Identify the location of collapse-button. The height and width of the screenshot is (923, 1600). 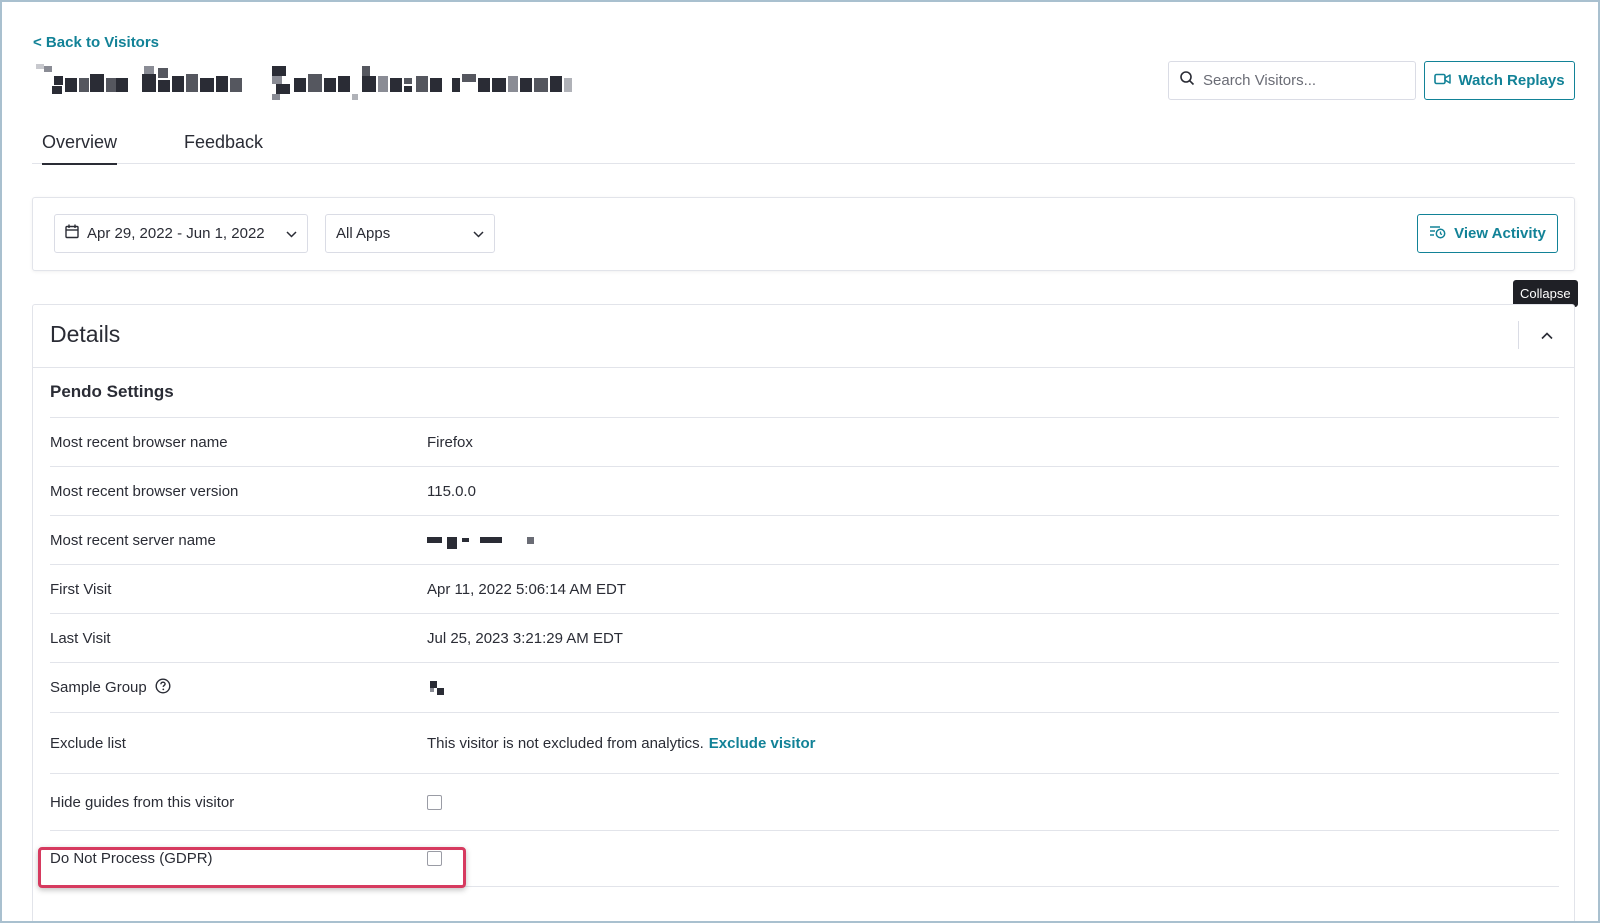
(1547, 336).